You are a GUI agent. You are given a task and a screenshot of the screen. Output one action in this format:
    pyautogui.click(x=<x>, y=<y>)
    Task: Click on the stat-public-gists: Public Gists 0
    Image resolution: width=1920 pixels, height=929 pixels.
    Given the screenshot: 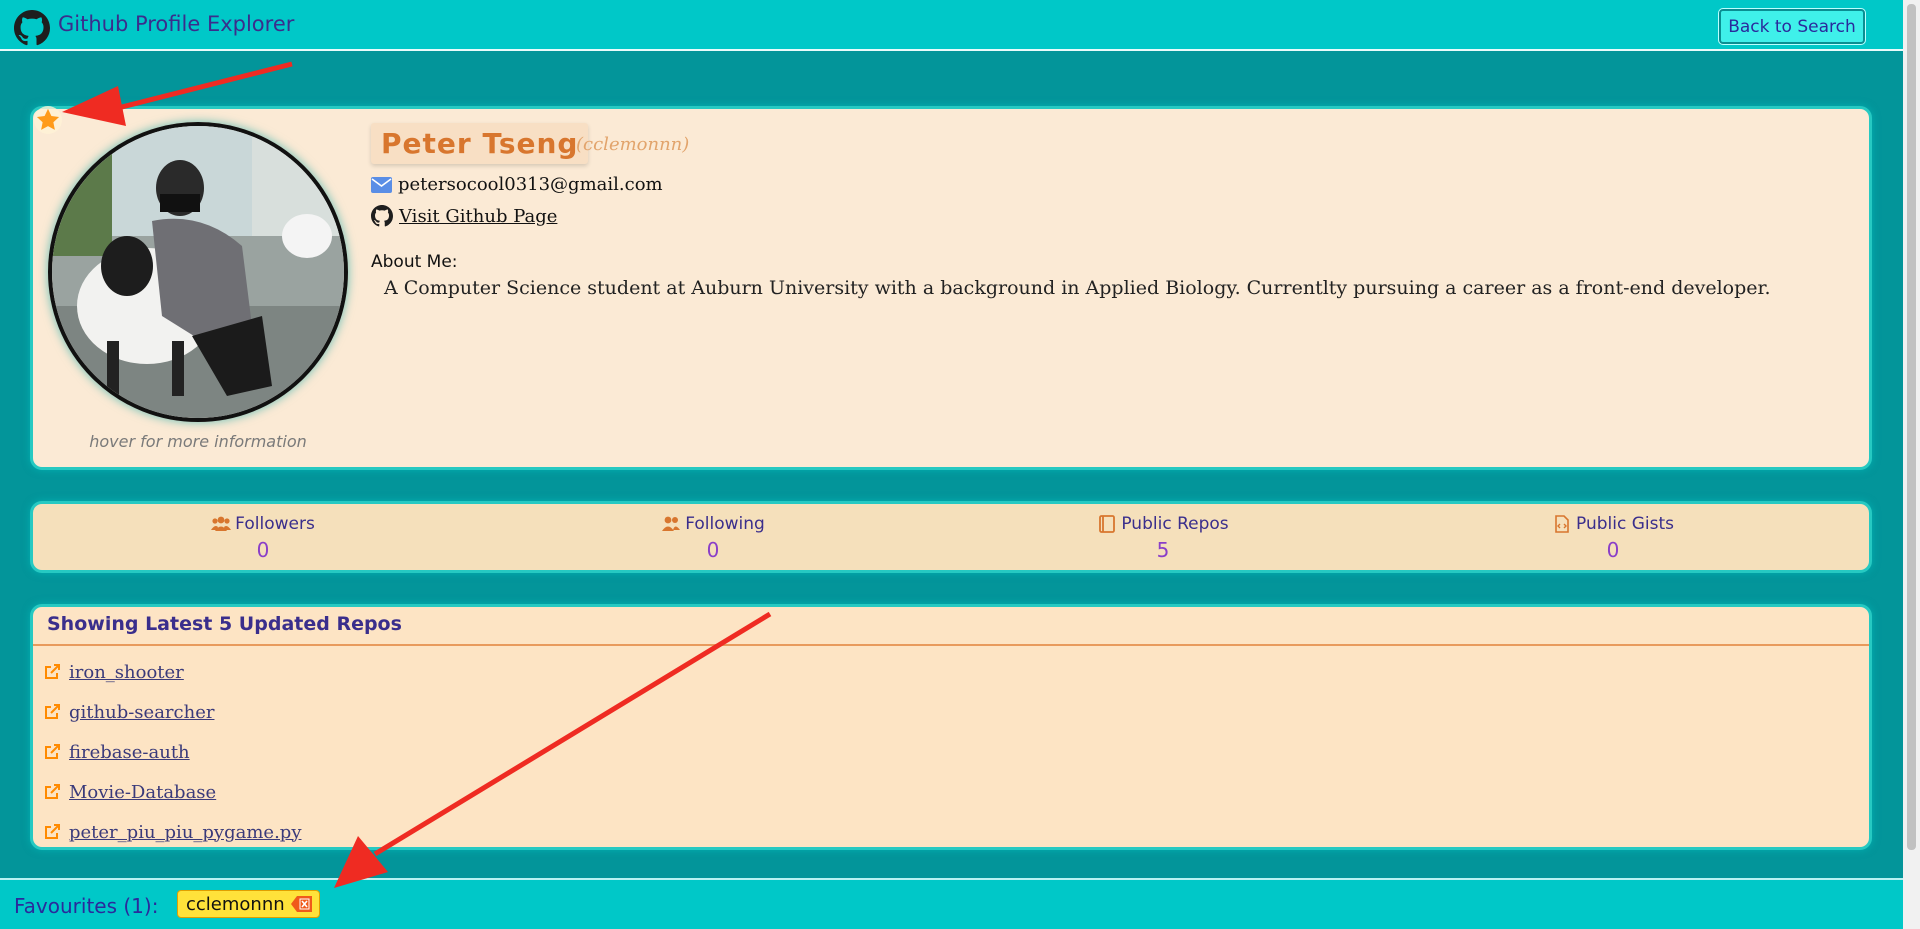 What is the action you would take?
    pyautogui.click(x=1613, y=538)
    